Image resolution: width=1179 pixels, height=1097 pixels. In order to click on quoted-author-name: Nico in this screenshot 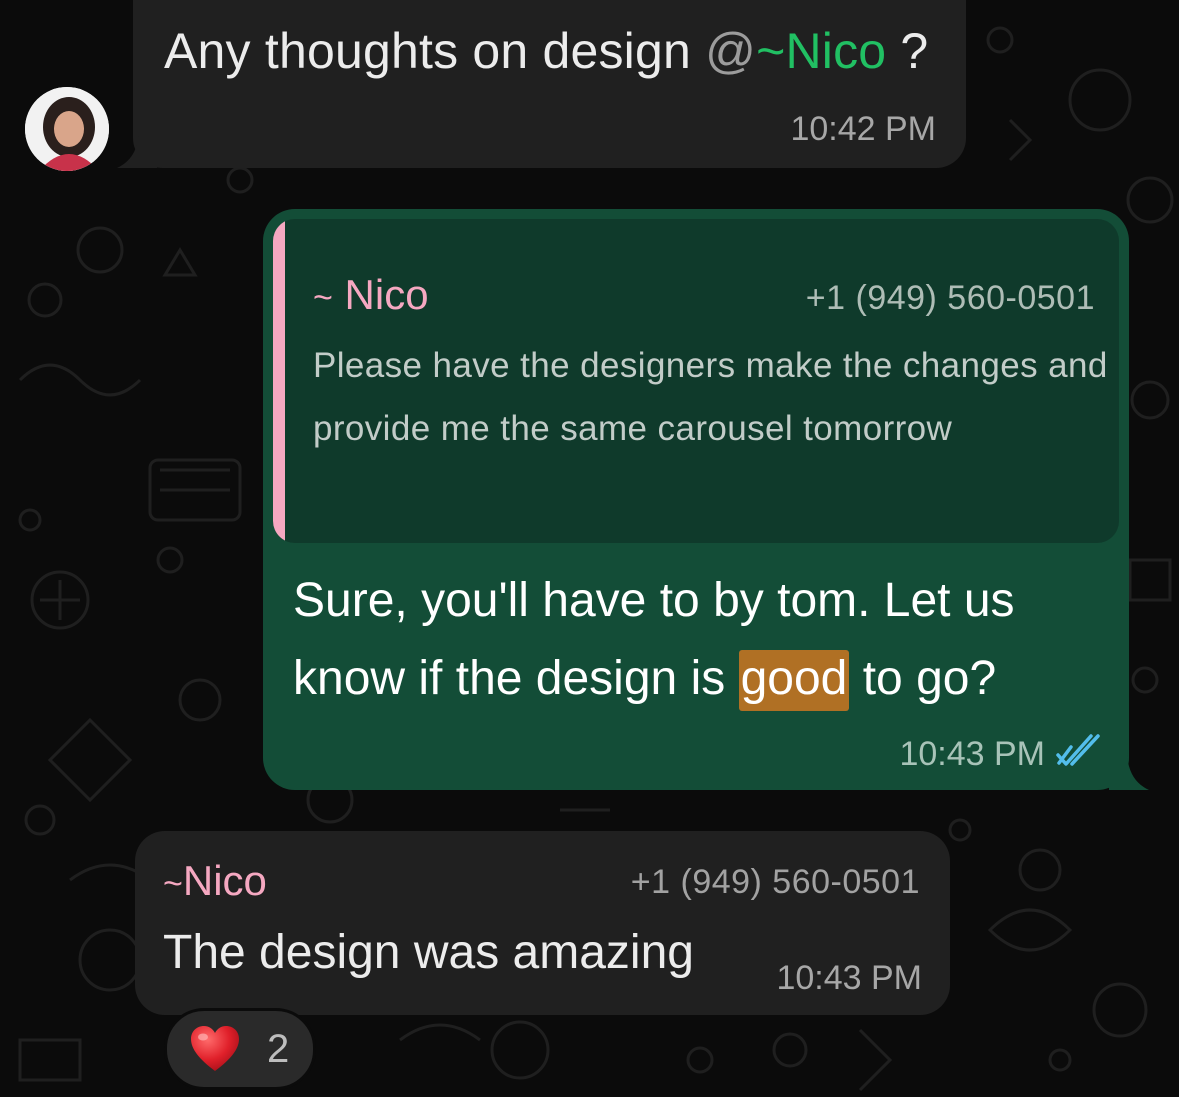, I will do `click(386, 294)`.